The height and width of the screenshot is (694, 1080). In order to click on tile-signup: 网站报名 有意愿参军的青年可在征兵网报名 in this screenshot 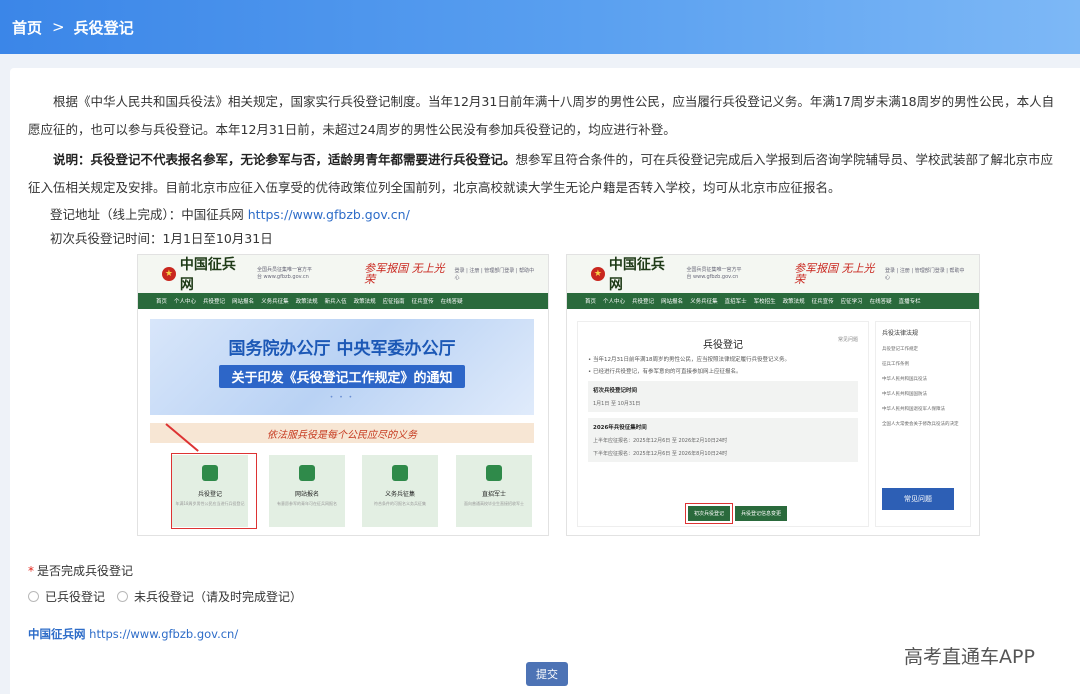, I will do `click(307, 491)`.